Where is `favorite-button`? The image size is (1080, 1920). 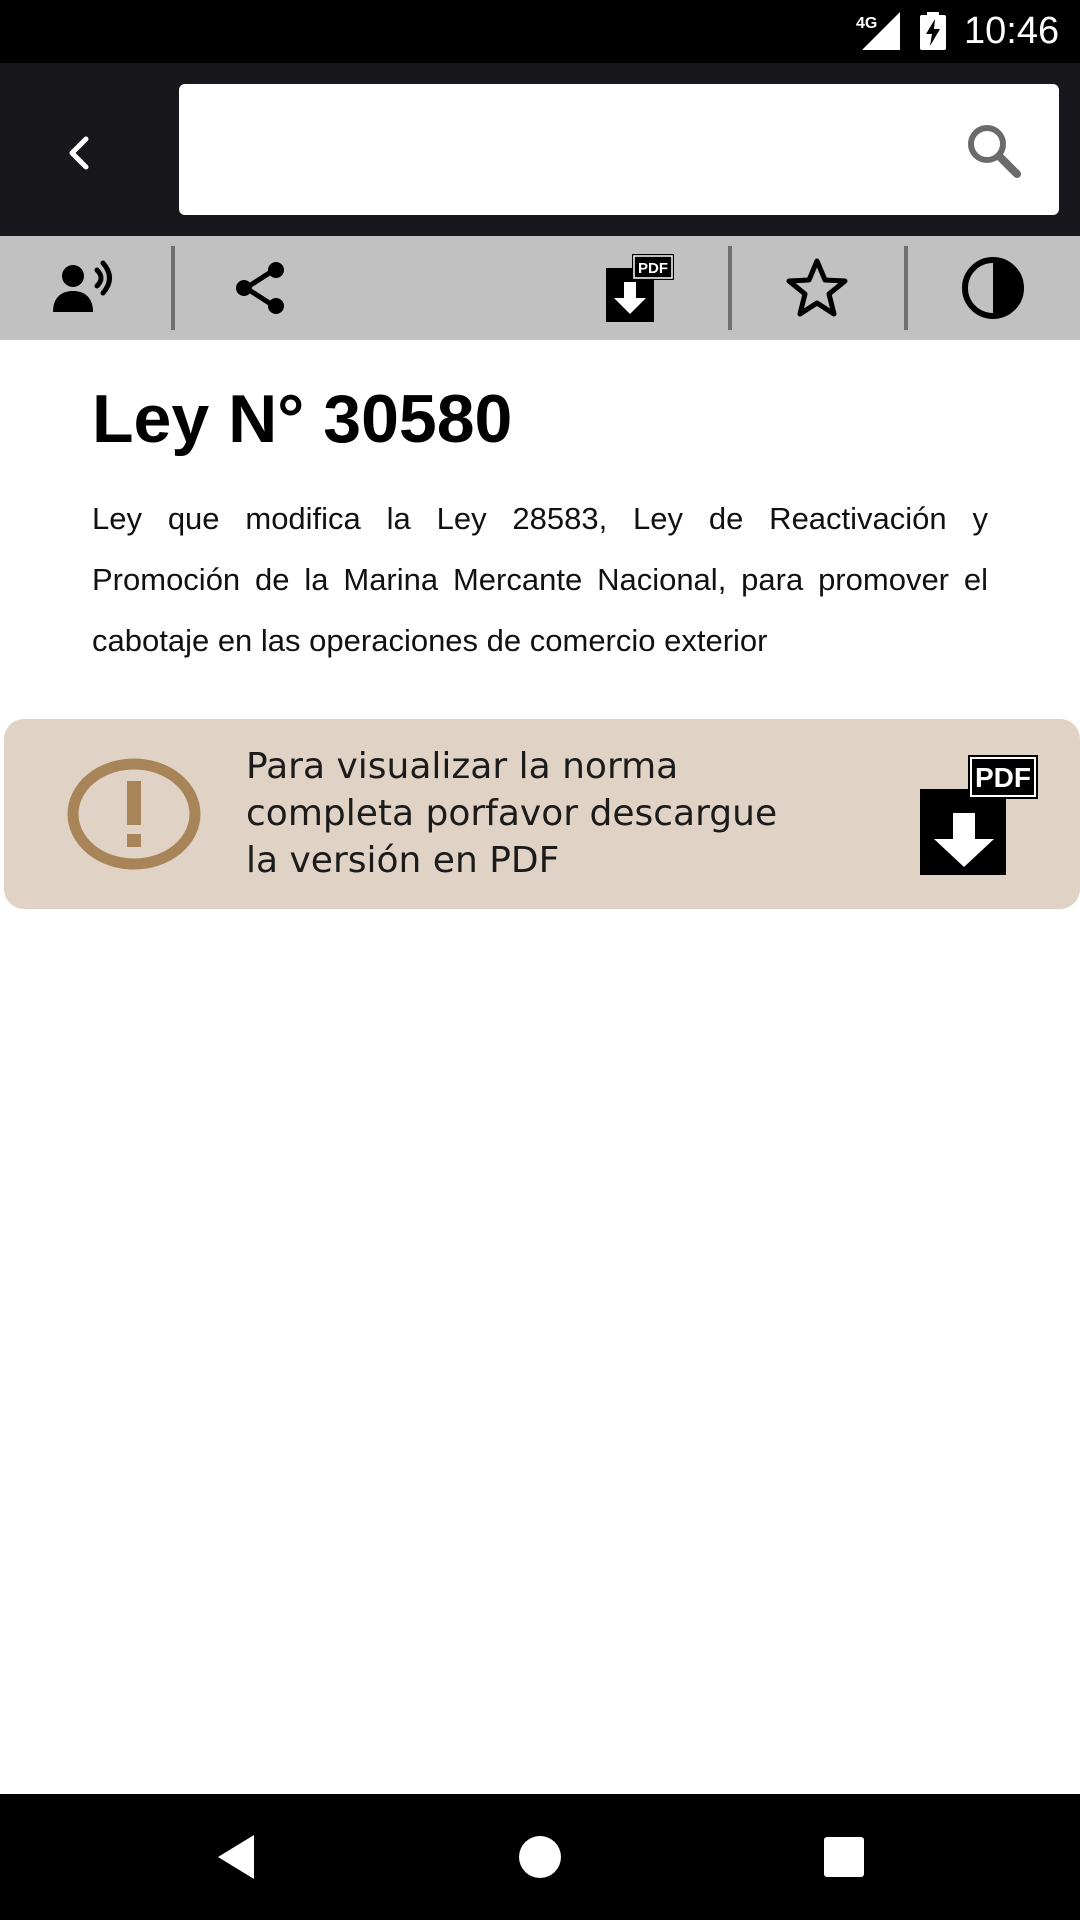
favorite-button is located at coordinates (817, 288).